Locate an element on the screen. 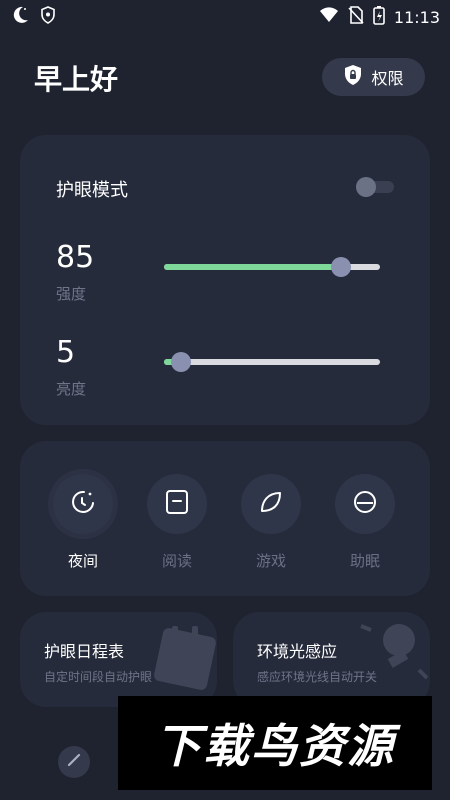  mode-night-circle is located at coordinates (83, 504).